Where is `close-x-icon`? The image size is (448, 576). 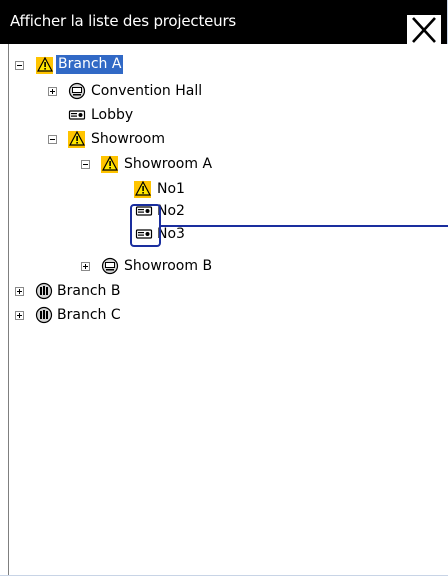
close-x-icon is located at coordinates (424, 30).